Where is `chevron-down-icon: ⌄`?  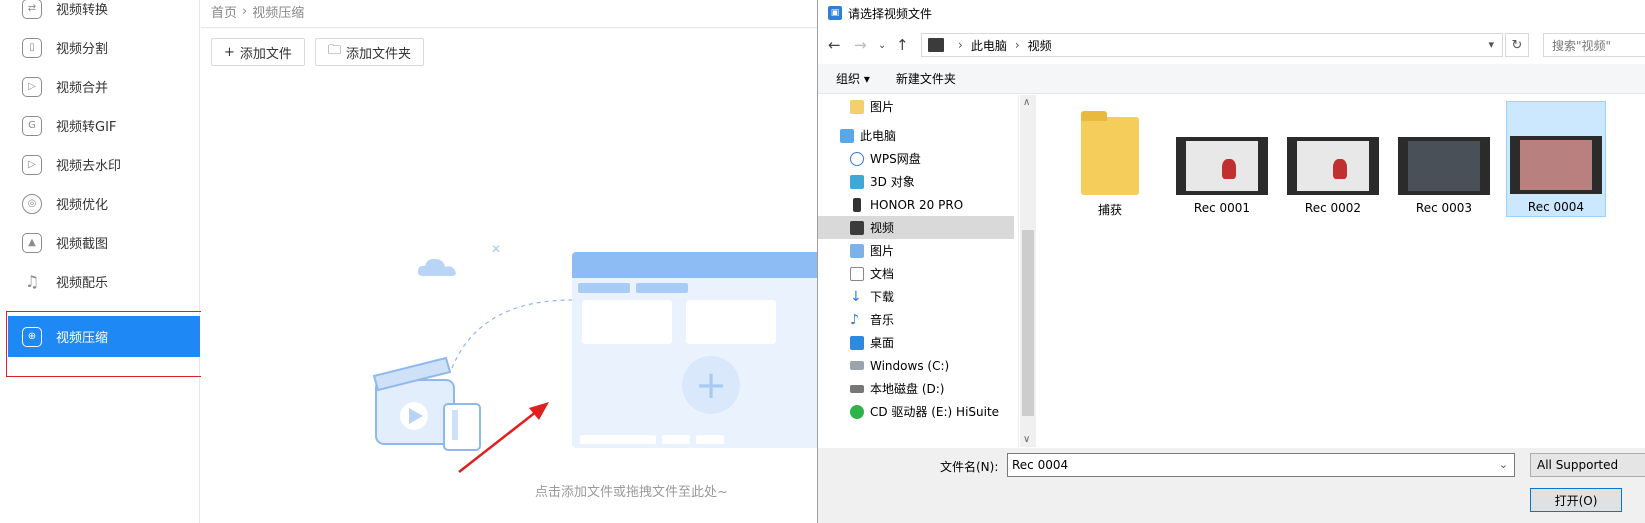 chevron-down-icon: ⌄ is located at coordinates (1503, 464).